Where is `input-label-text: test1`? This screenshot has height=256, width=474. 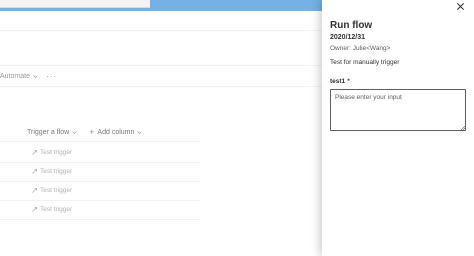
input-label-text: test1 is located at coordinates (338, 81).